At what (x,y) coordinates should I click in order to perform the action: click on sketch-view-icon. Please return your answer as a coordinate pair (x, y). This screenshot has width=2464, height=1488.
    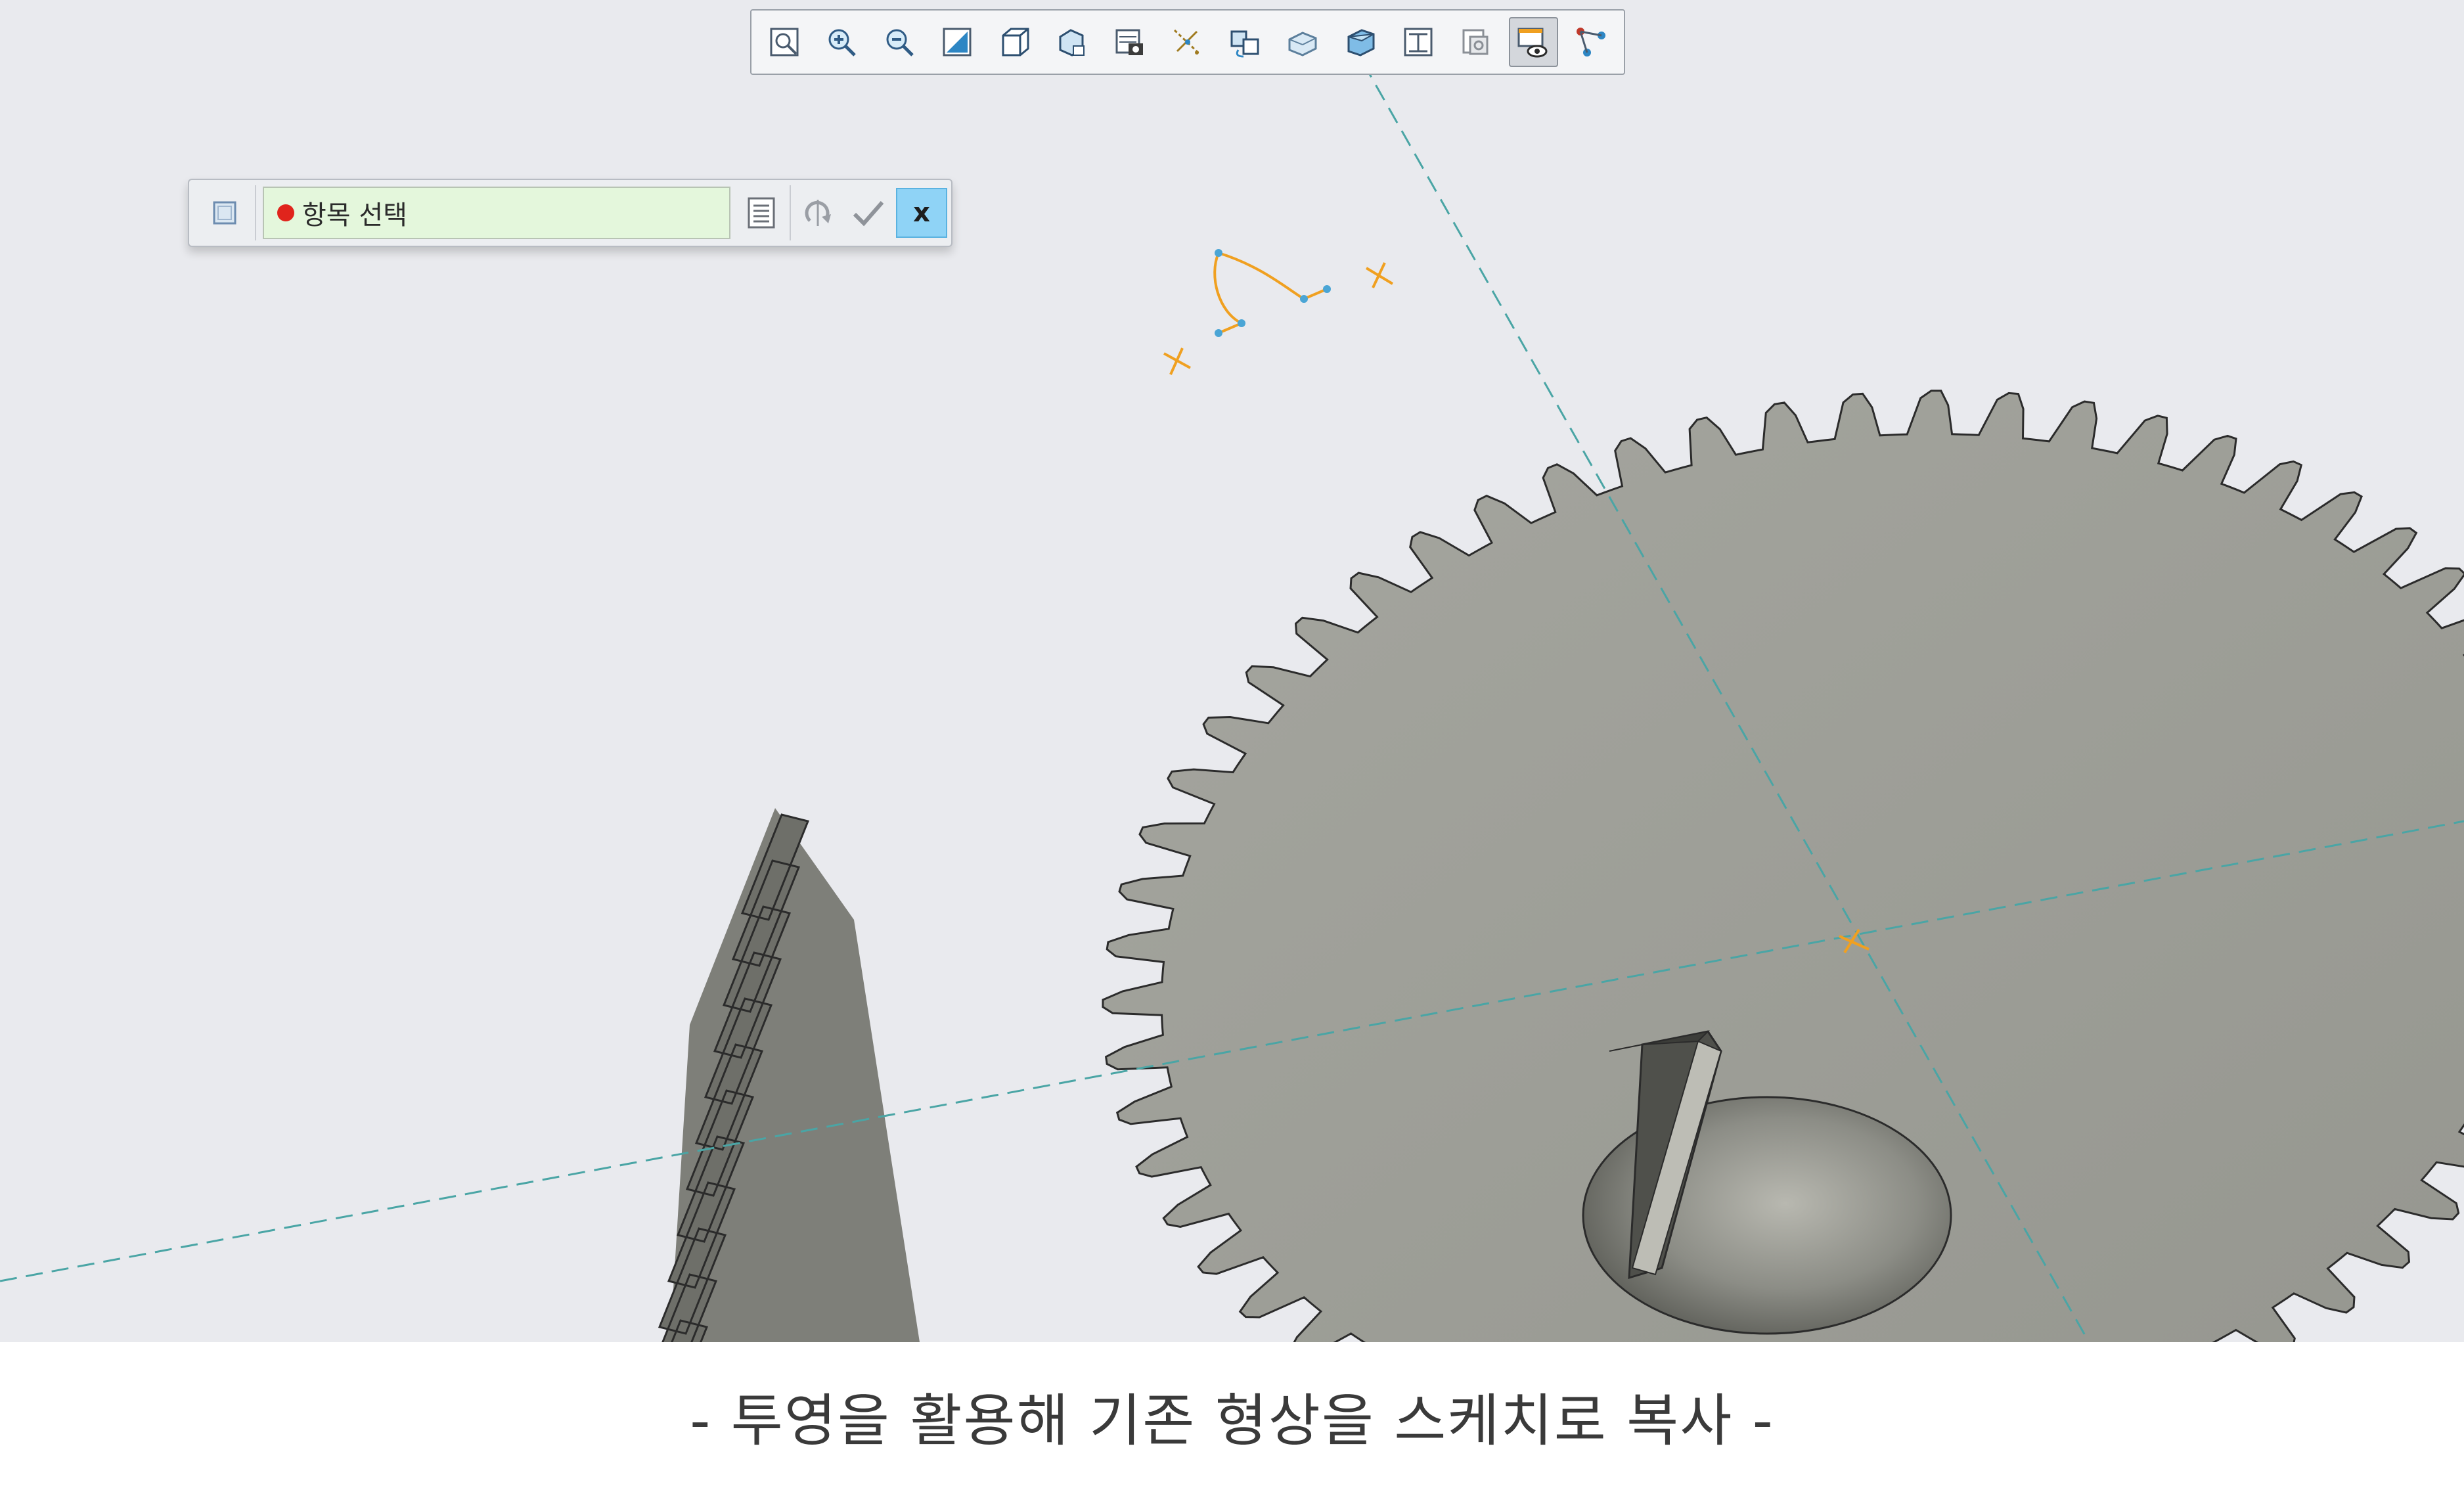
    Looking at the image, I should click on (1532, 43).